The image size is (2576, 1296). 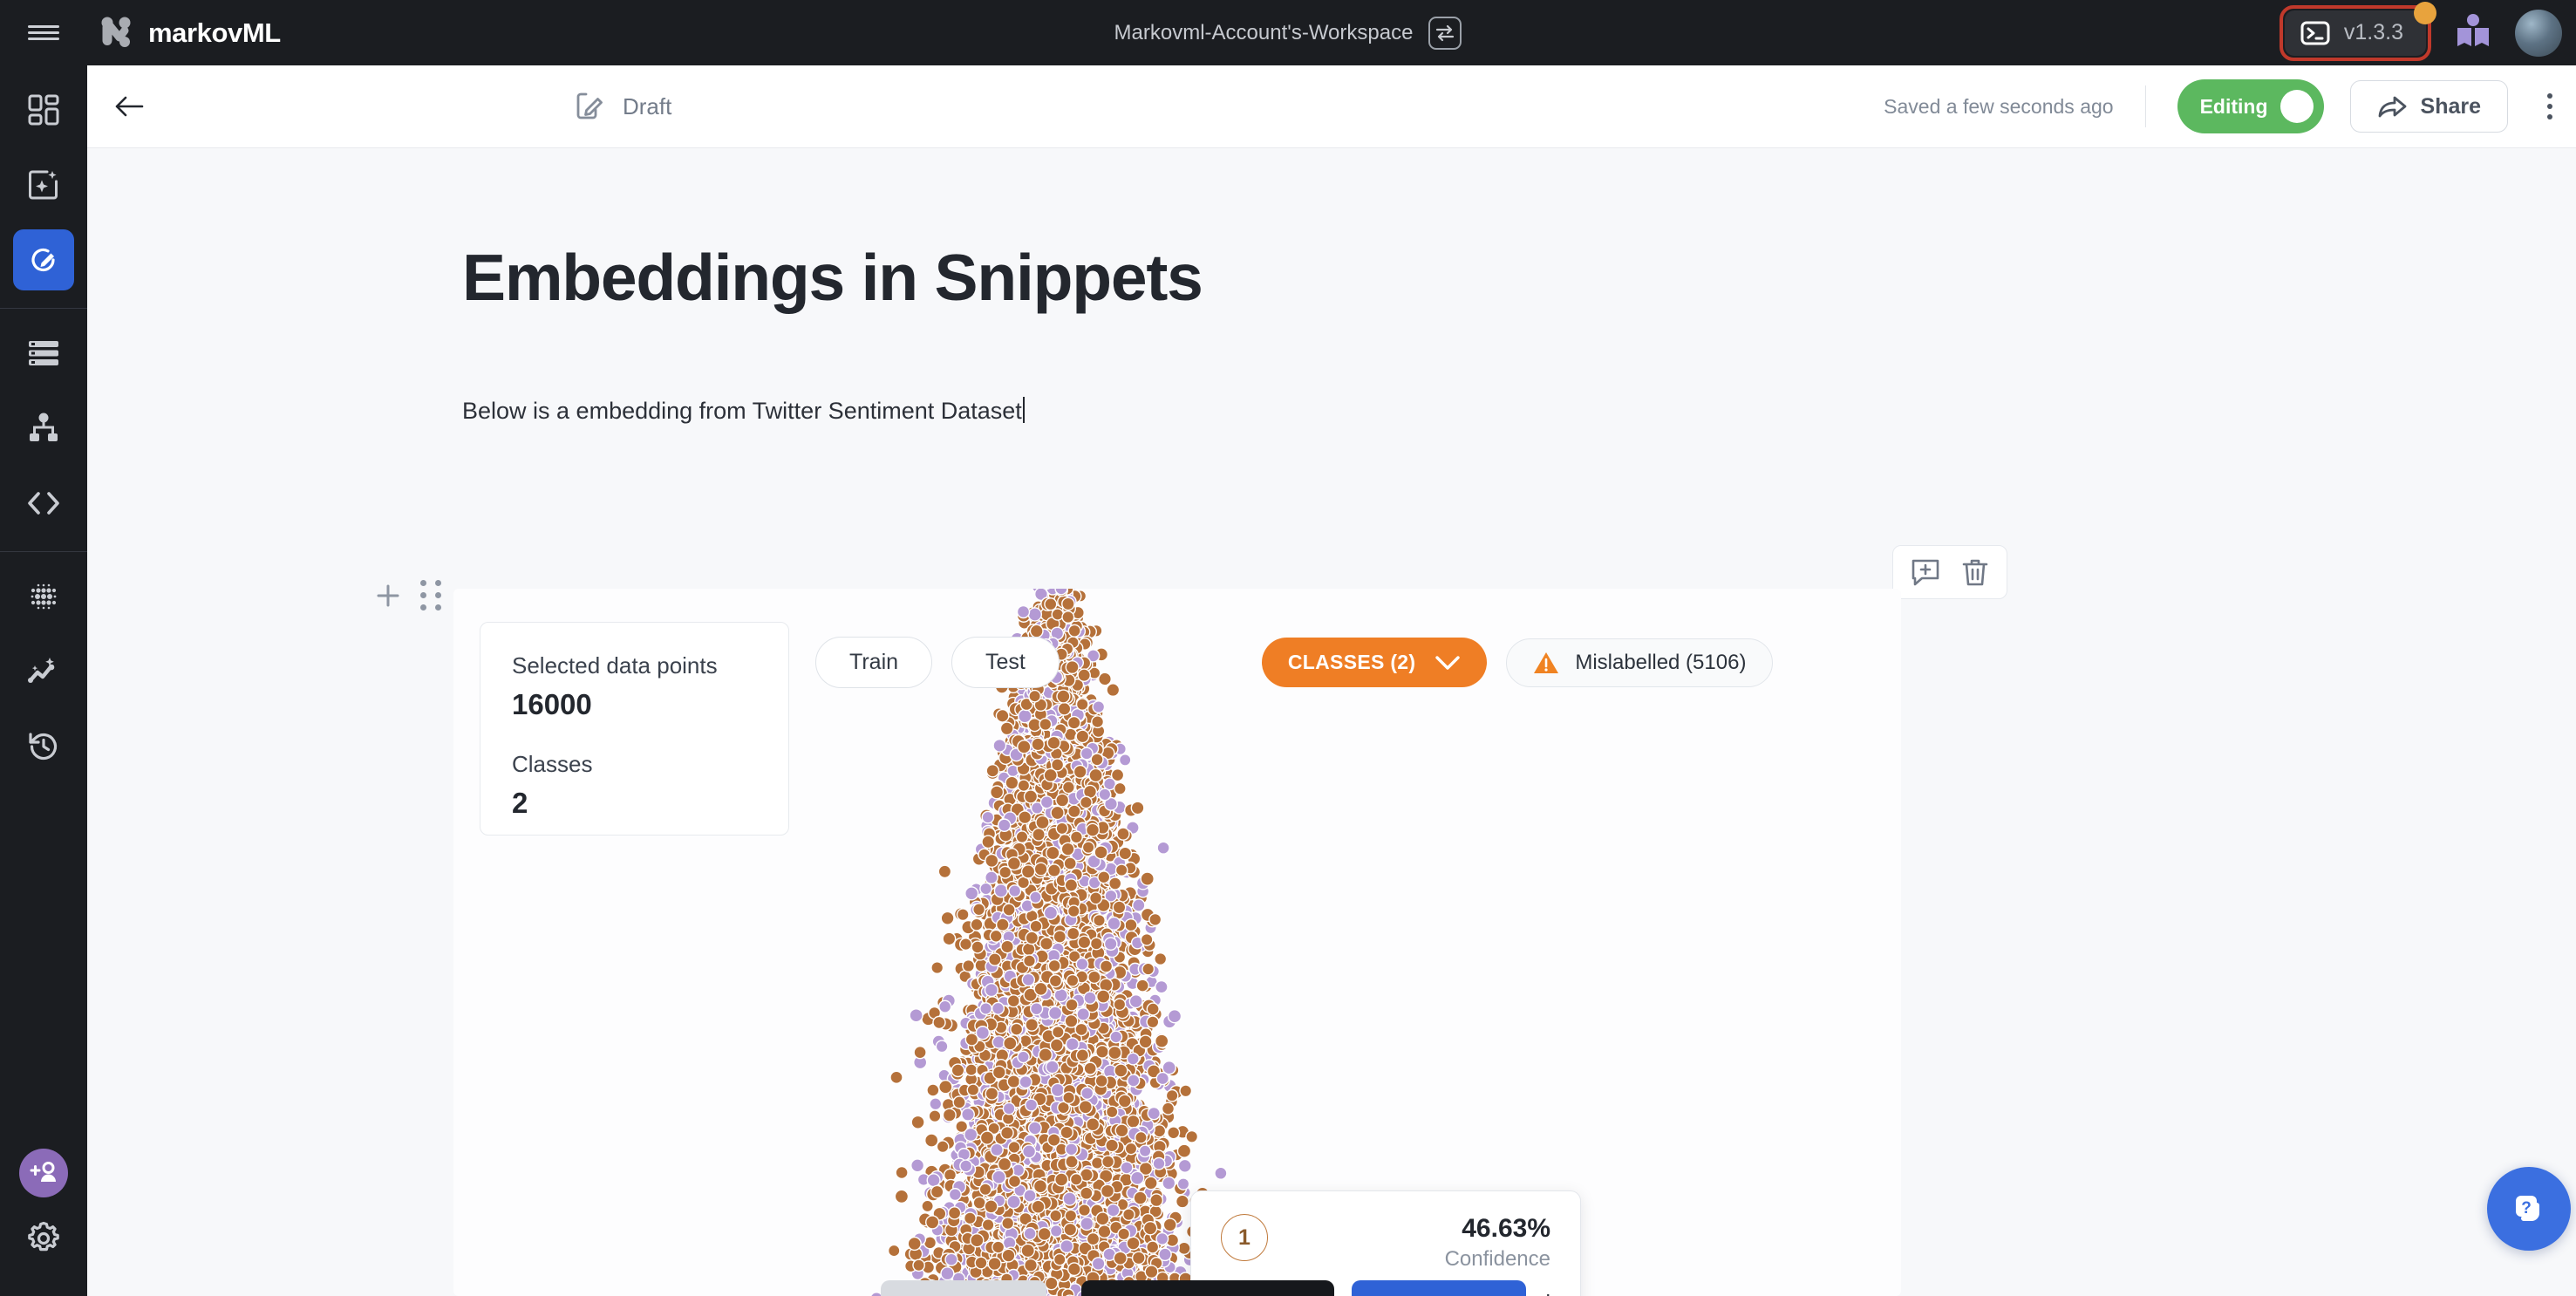 I want to click on dashboard-grid-icon, so click(x=43, y=110).